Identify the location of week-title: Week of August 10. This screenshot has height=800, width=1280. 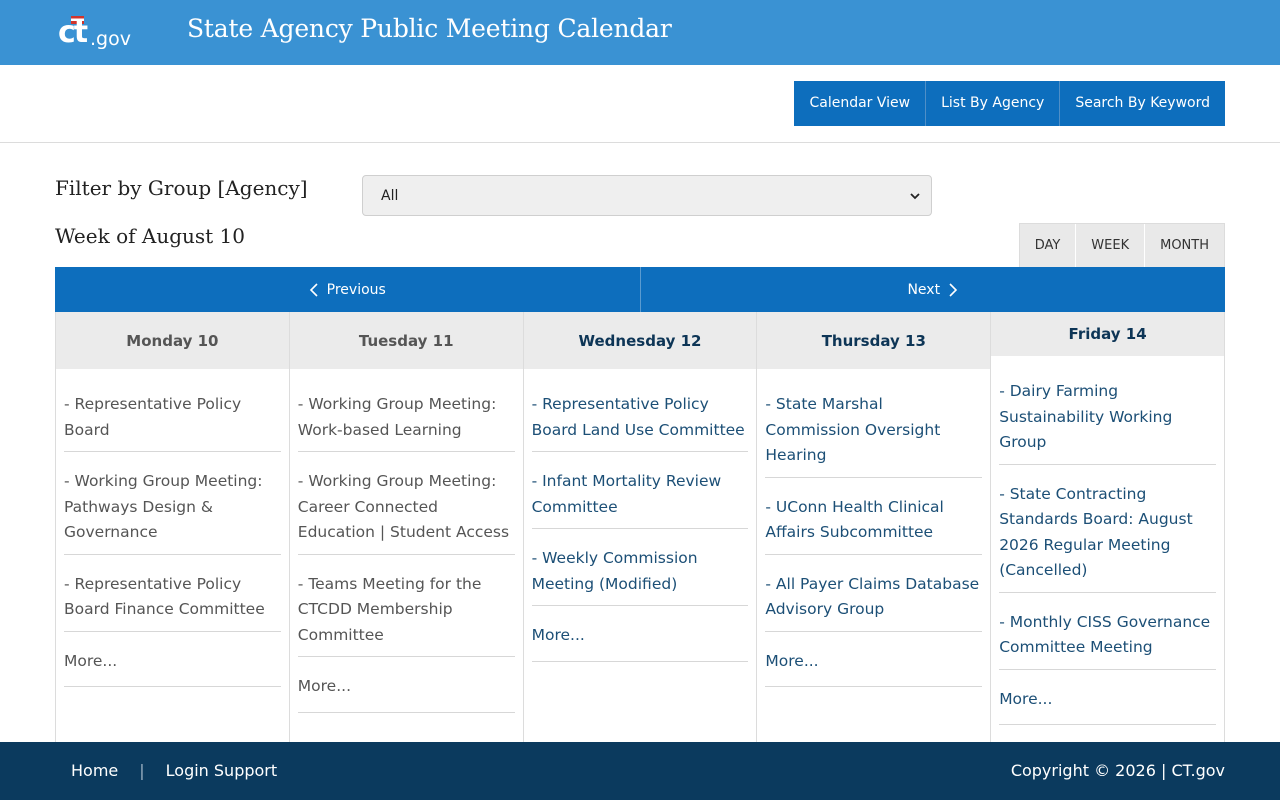
(150, 236).